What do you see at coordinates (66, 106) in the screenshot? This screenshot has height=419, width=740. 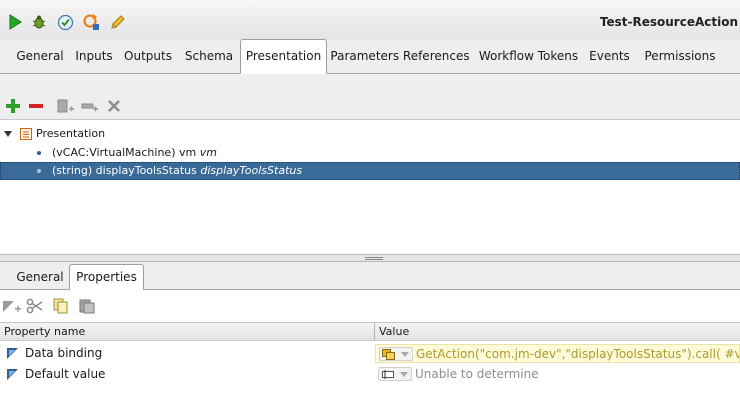 I see `add-step-icon` at bounding box center [66, 106].